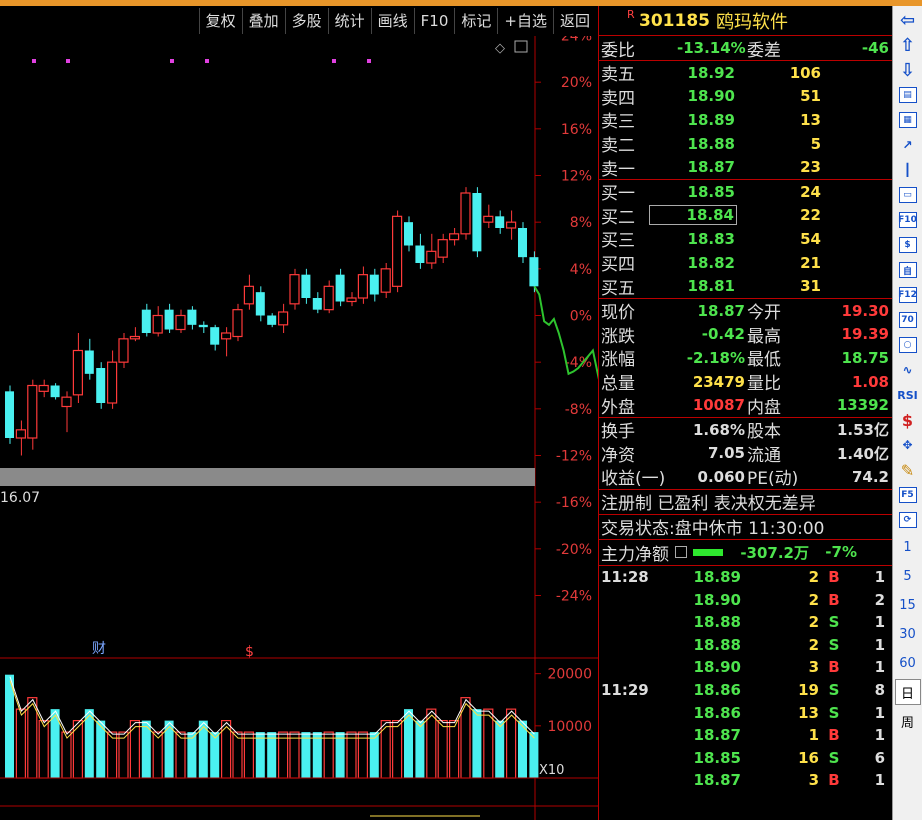 The width and height of the screenshot is (922, 820). I want to click on wave-icon: ∿, so click(908, 370).